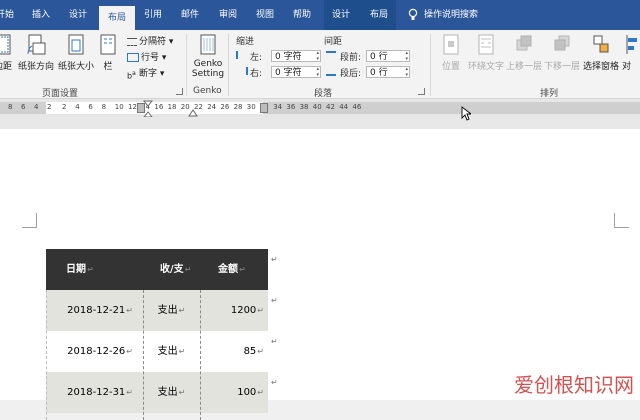 This screenshot has height=420, width=640. What do you see at coordinates (146, 56) in the screenshot?
I see `line-numbers-button: 行号 ▾` at bounding box center [146, 56].